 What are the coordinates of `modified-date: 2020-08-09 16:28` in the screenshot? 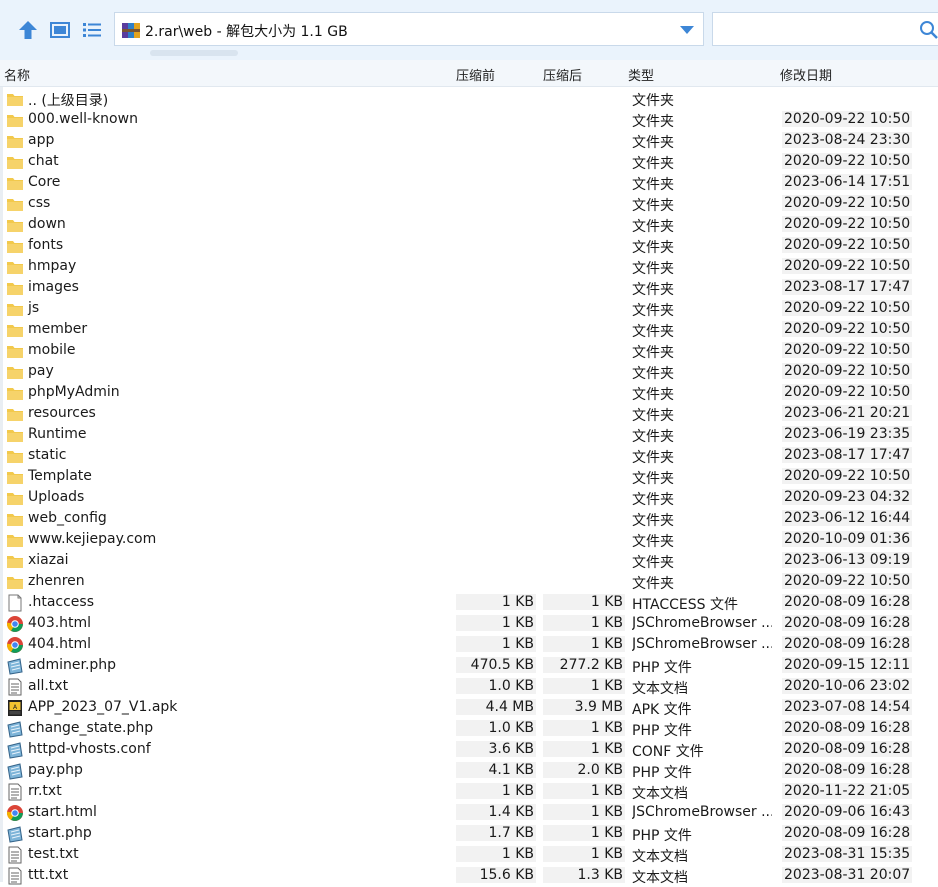 It's located at (847, 770).